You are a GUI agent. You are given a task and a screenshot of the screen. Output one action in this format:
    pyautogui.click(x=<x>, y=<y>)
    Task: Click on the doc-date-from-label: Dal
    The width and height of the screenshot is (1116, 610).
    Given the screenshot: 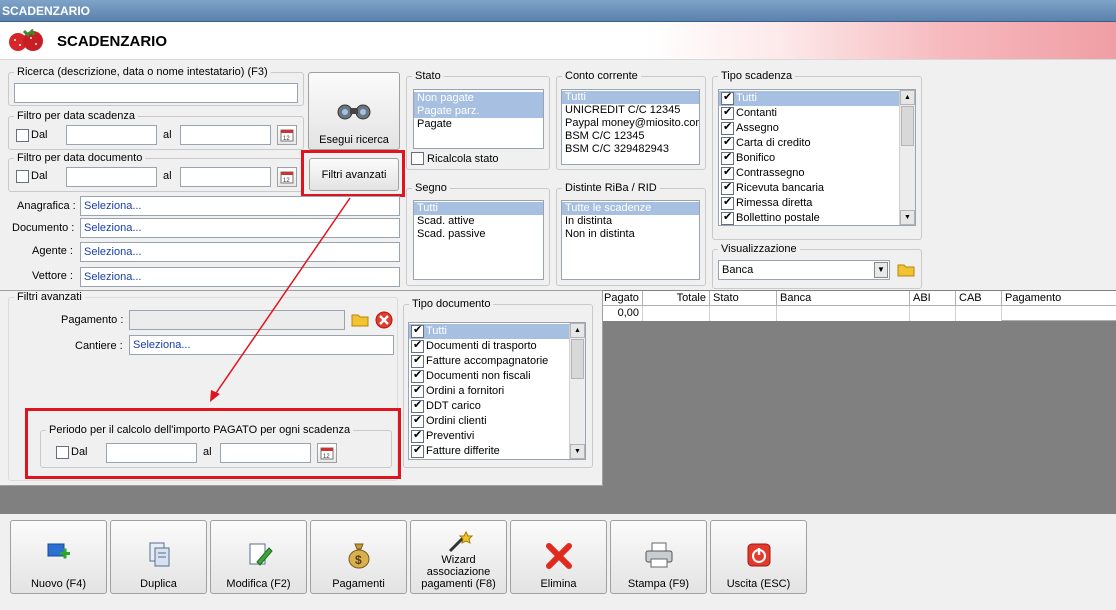 What is the action you would take?
    pyautogui.click(x=39, y=176)
    